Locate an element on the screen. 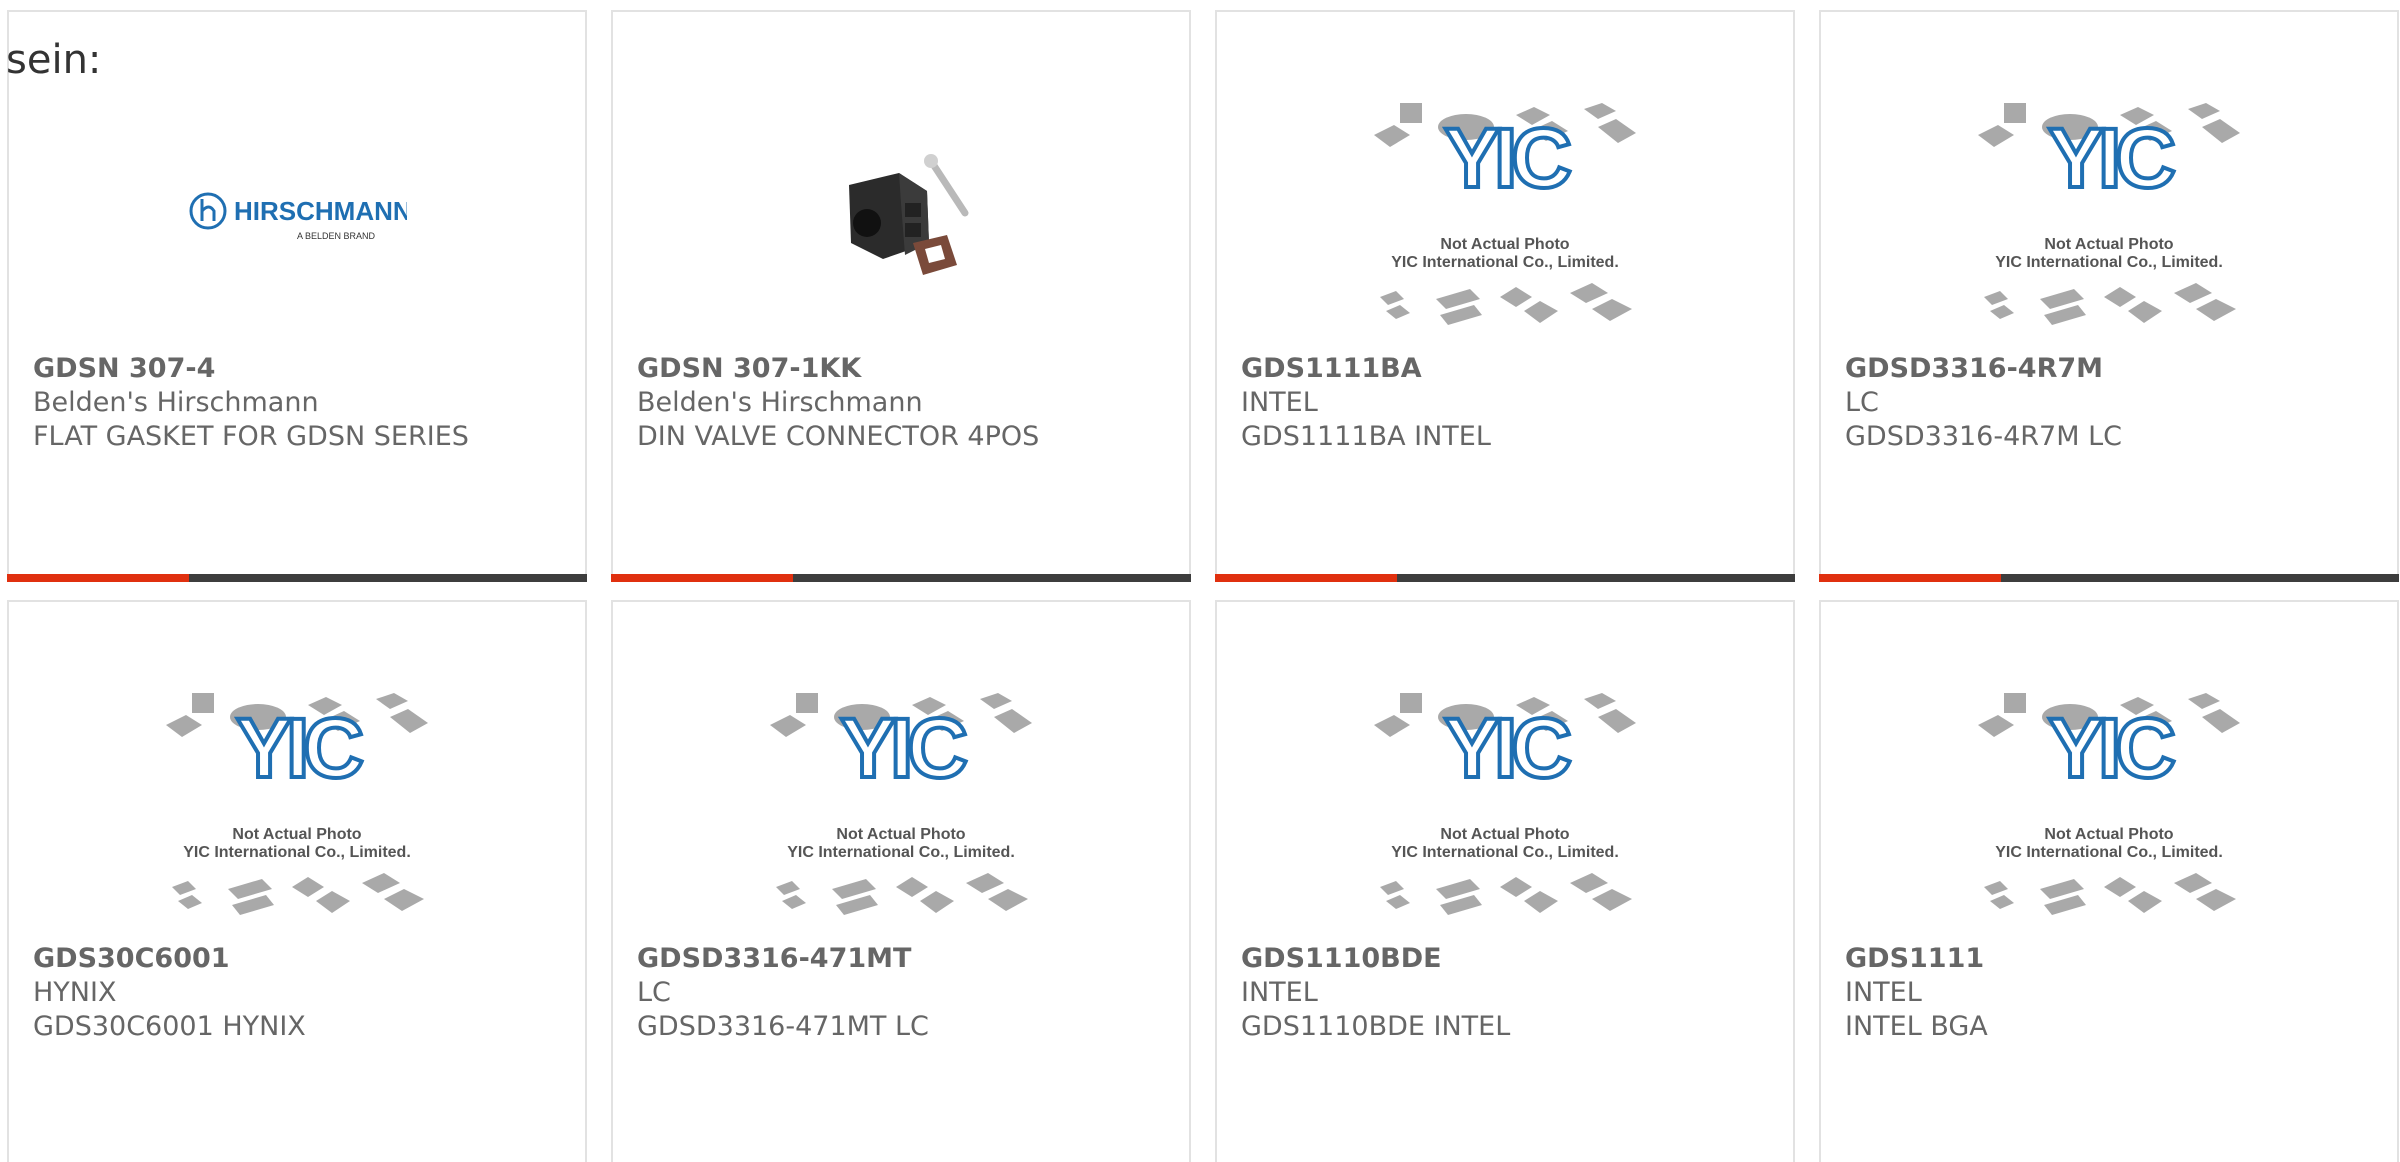 The image size is (2400, 1162). product-part-number: GDSD3316-4R7M is located at coordinates (2109, 369).